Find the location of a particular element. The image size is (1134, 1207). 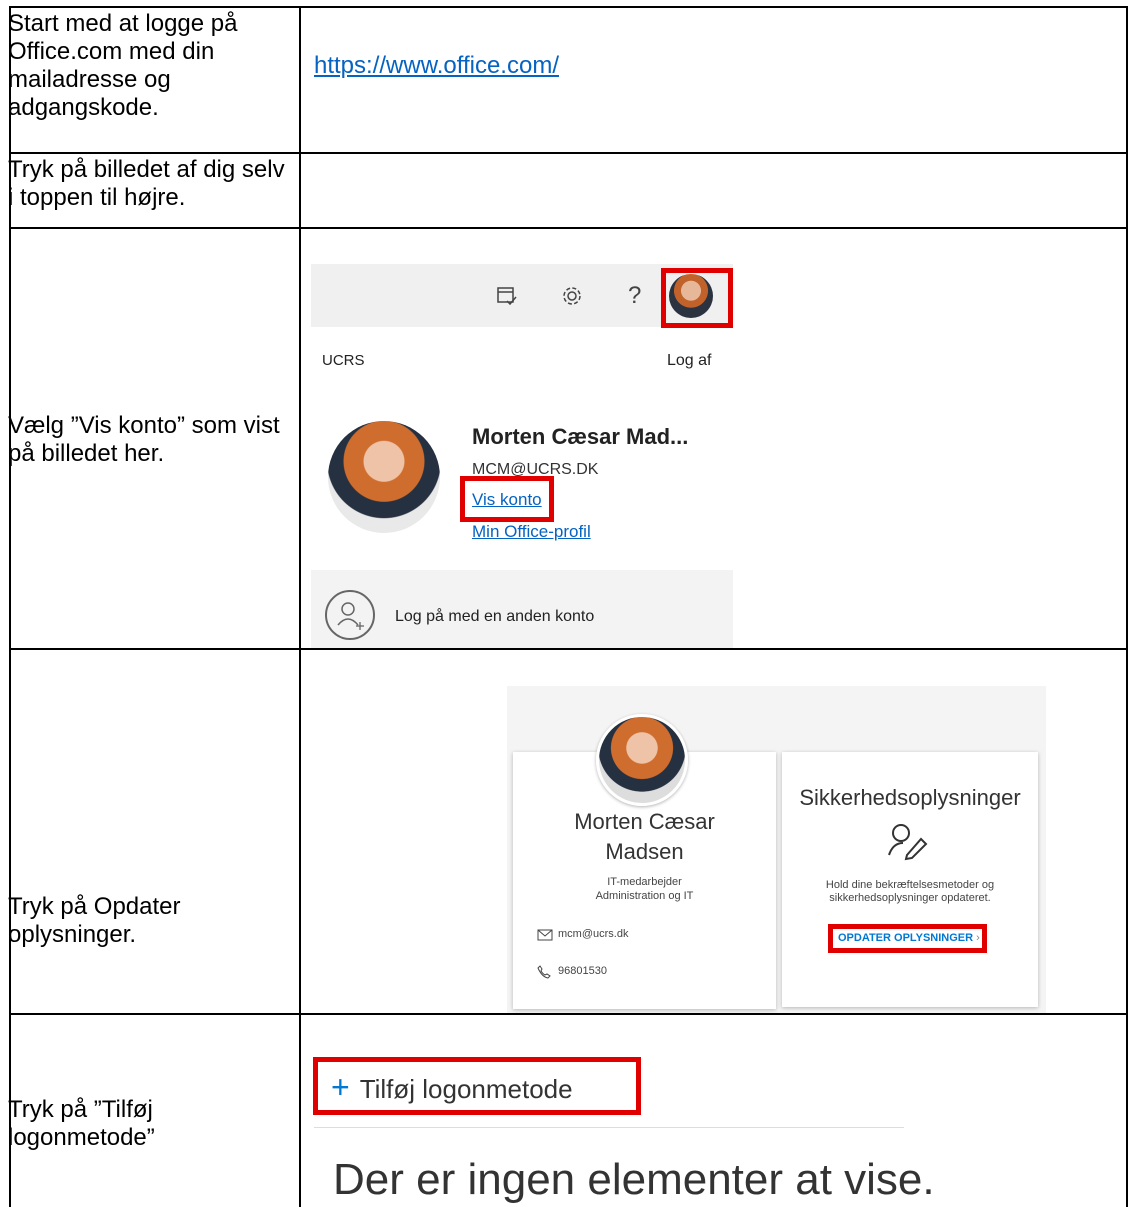

profile-avatar is located at coordinates (642, 760).